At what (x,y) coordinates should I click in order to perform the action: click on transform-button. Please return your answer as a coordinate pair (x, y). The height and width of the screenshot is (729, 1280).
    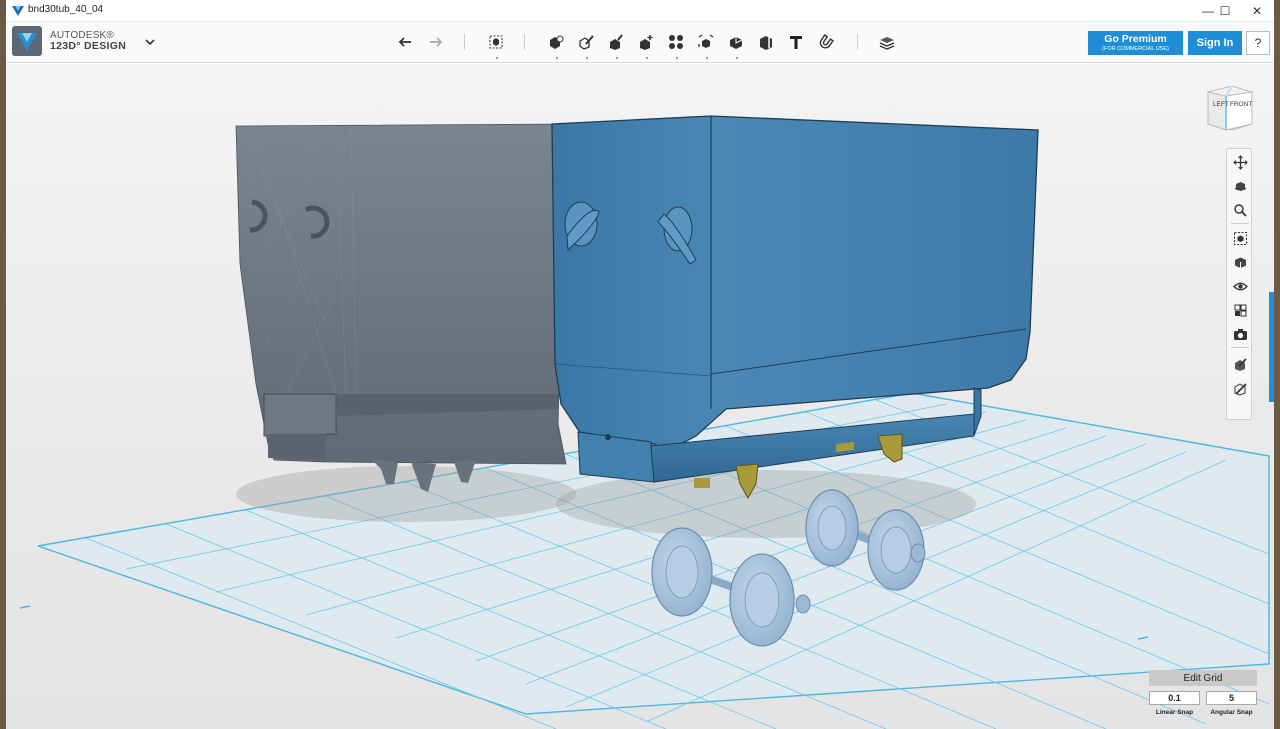
    Looking at the image, I should click on (496, 45).